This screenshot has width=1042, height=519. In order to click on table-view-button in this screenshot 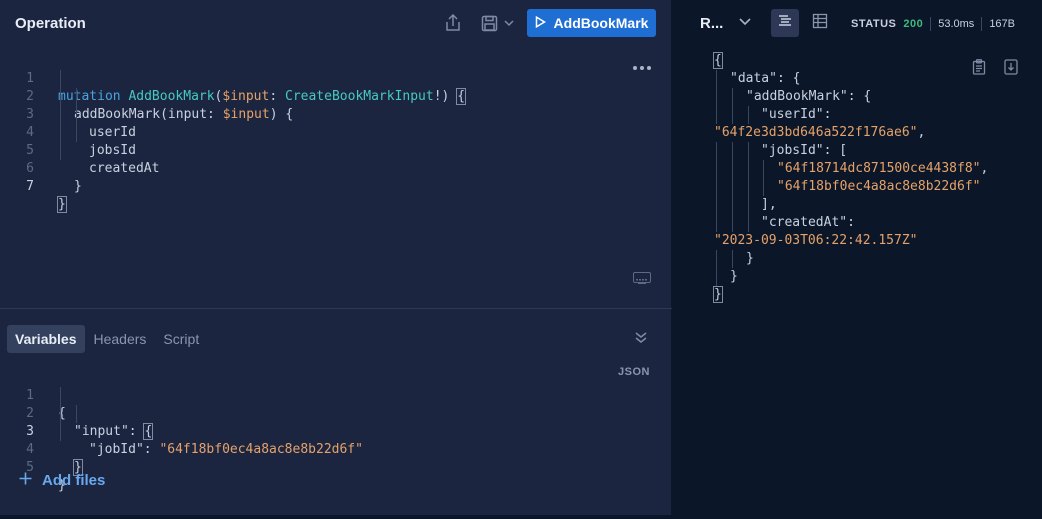, I will do `click(820, 23)`.